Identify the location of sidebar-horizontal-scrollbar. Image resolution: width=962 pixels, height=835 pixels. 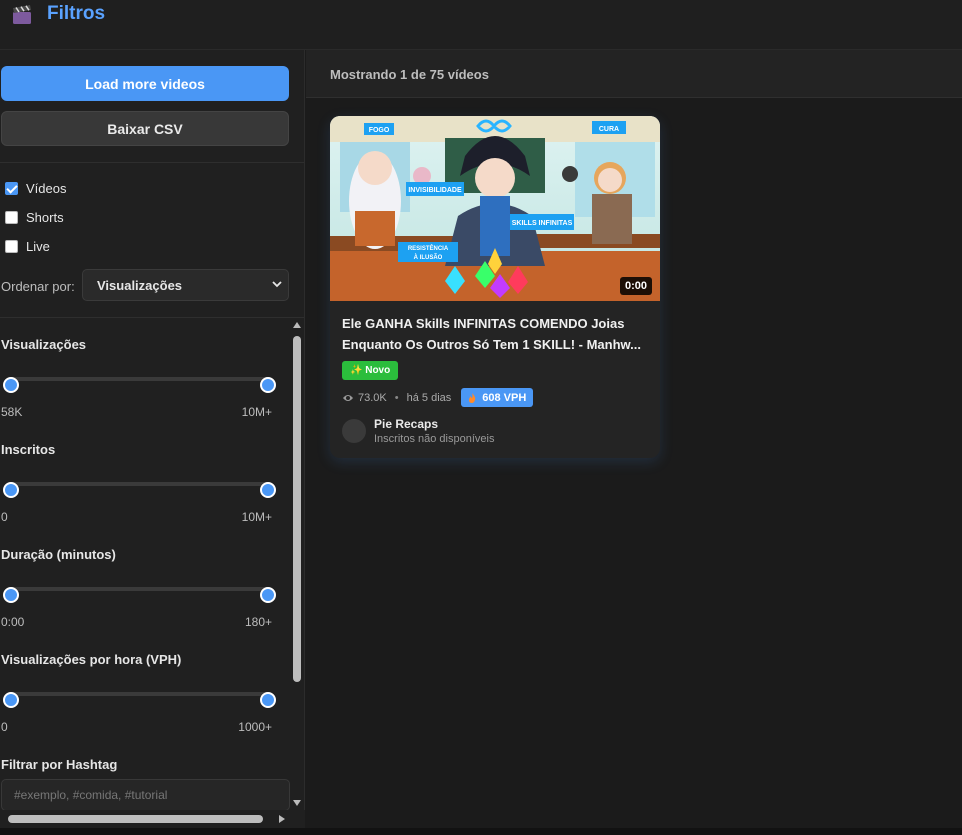
(152, 819).